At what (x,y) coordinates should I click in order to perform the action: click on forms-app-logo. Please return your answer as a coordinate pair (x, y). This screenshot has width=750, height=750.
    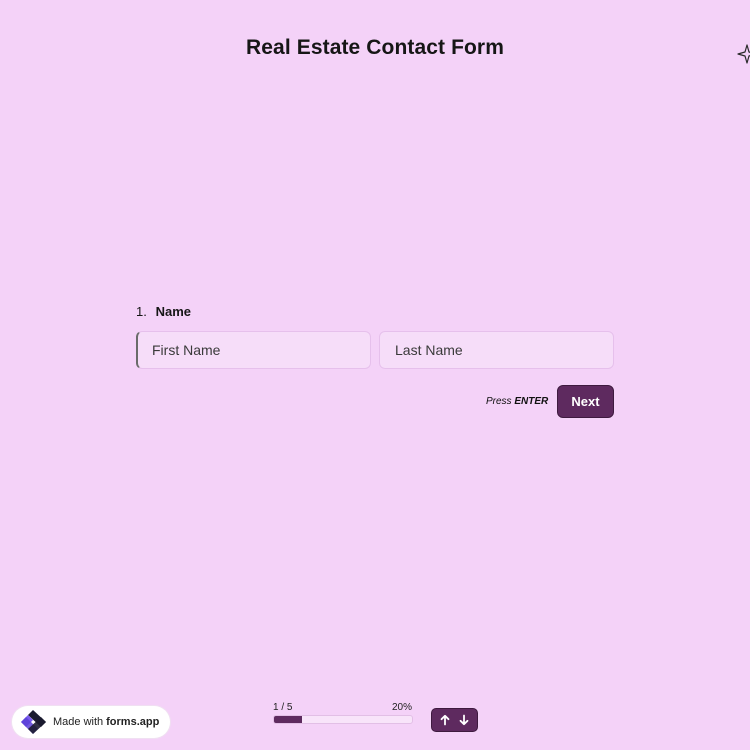
    Looking at the image, I should click on (33, 722).